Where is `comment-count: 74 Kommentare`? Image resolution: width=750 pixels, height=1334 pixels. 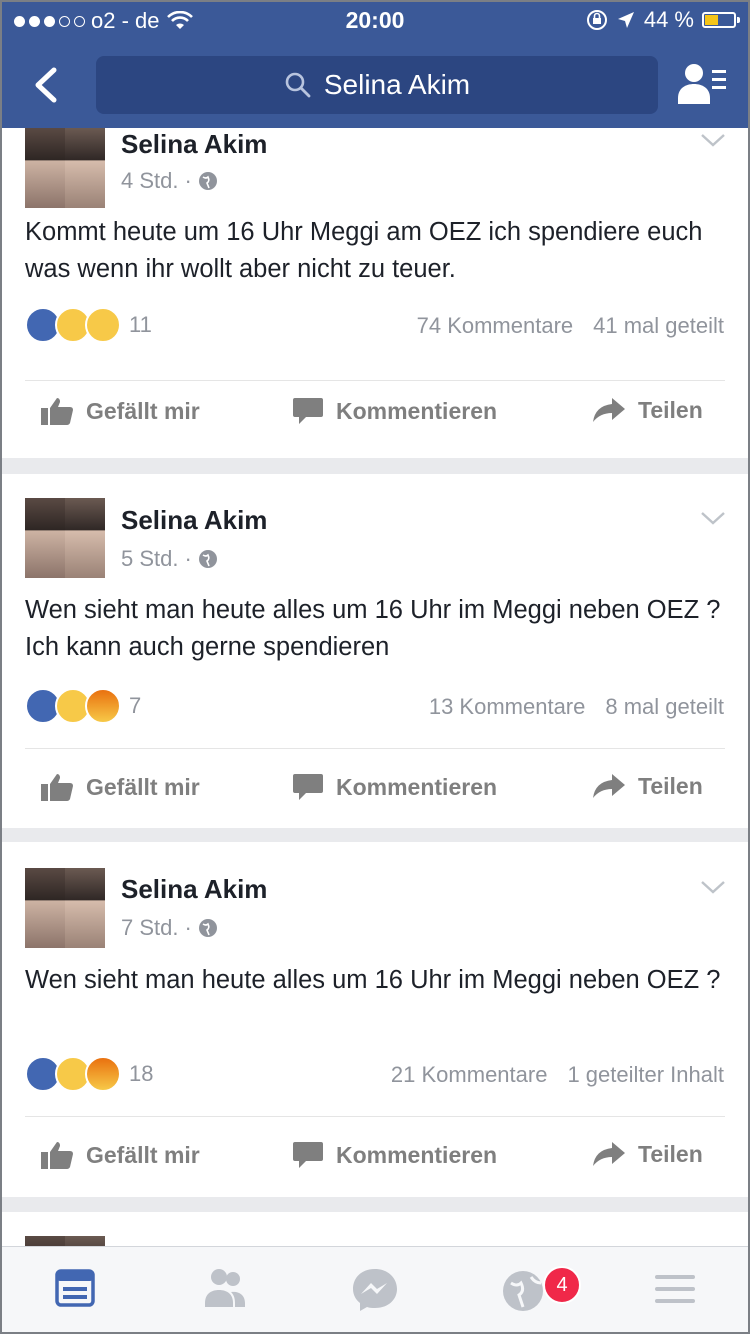 comment-count: 74 Kommentare is located at coordinates (495, 326).